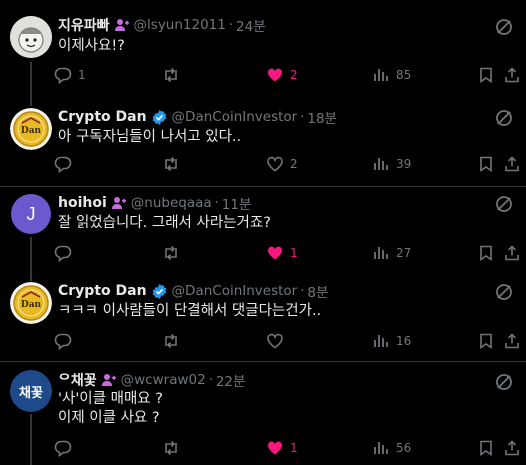  What do you see at coordinates (294, 75) in the screenshot?
I see `like-count: 2` at bounding box center [294, 75].